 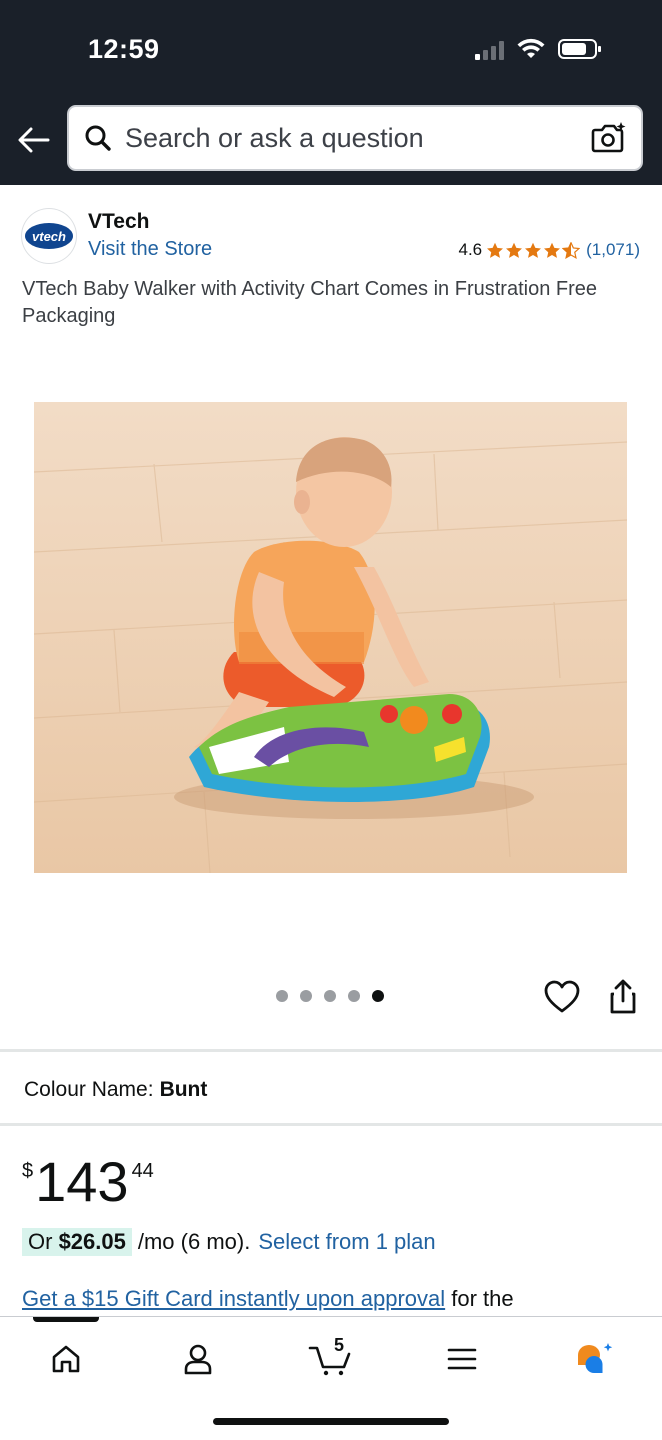 I want to click on rating-value: 4.6, so click(x=470, y=249).